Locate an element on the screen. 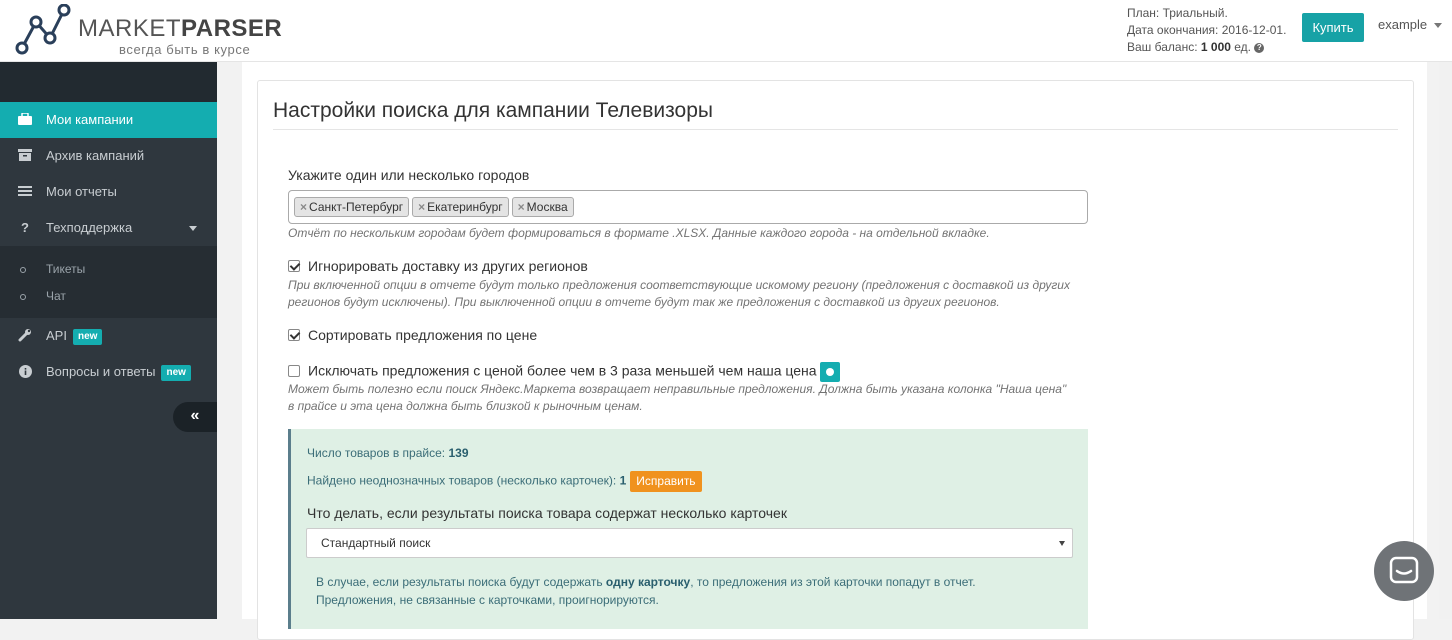 This screenshot has width=1452, height=640. title-divider is located at coordinates (835, 129).